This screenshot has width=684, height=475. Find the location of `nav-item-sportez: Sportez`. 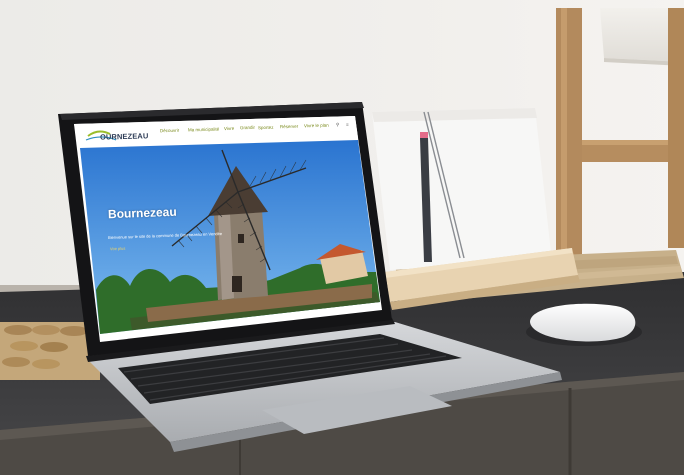

nav-item-sportez: Sportez is located at coordinates (266, 127).